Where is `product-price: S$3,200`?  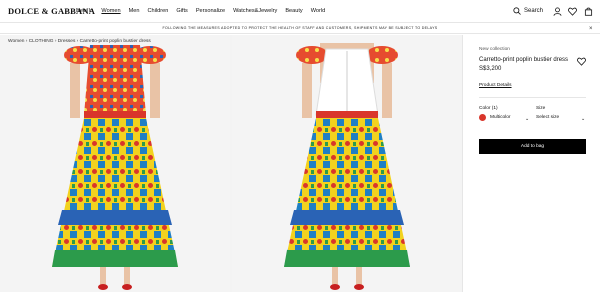 product-price: S$3,200 is located at coordinates (490, 69).